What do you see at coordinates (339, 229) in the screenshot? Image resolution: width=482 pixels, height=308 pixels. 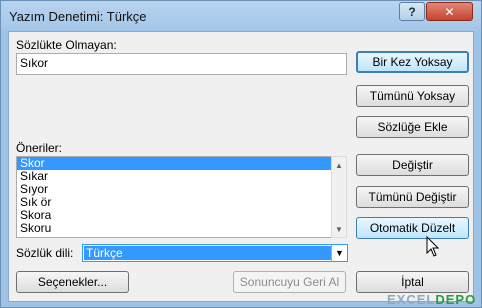 I see `scroll-down-icon: ▼` at bounding box center [339, 229].